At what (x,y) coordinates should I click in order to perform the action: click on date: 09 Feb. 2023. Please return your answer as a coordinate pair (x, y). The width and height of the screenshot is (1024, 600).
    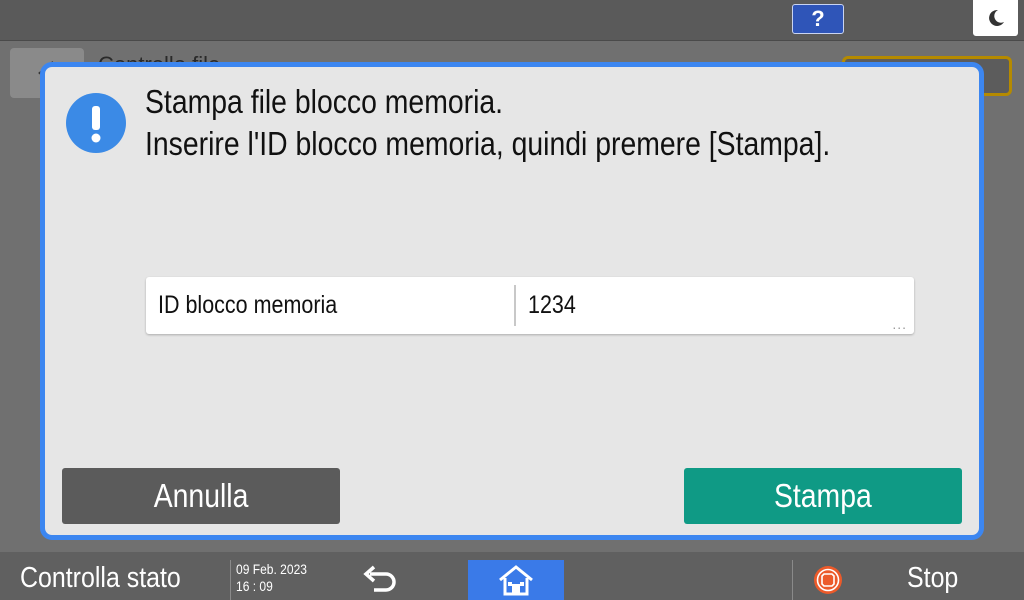
    Looking at the image, I should click on (271, 569).